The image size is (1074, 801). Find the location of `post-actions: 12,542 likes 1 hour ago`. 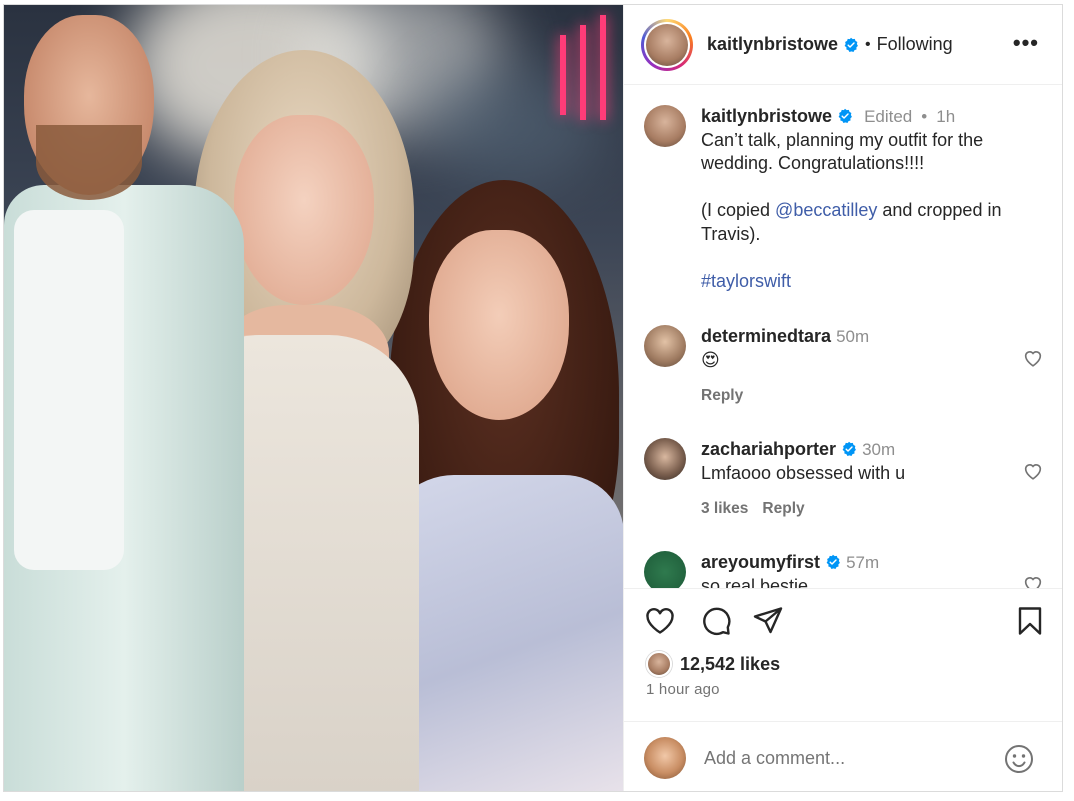

post-actions: 12,542 likes 1 hour ago is located at coordinates (843, 689).